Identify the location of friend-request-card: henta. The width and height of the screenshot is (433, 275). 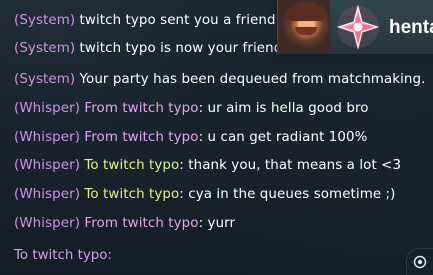
(355, 27).